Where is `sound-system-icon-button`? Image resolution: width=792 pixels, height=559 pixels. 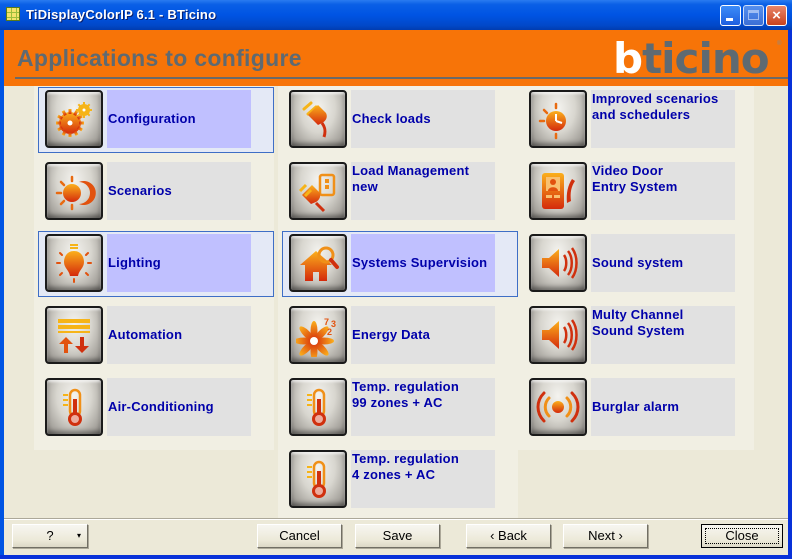 sound-system-icon-button is located at coordinates (558, 263).